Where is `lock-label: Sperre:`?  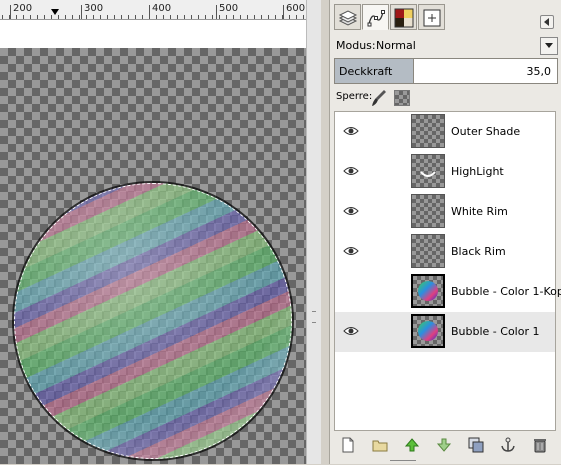 lock-label: Sperre: is located at coordinates (354, 96).